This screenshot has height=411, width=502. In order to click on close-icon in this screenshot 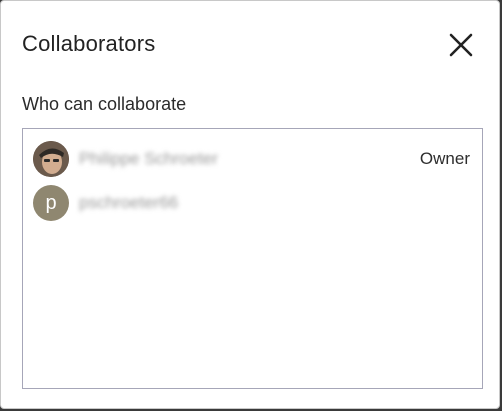, I will do `click(461, 45)`.